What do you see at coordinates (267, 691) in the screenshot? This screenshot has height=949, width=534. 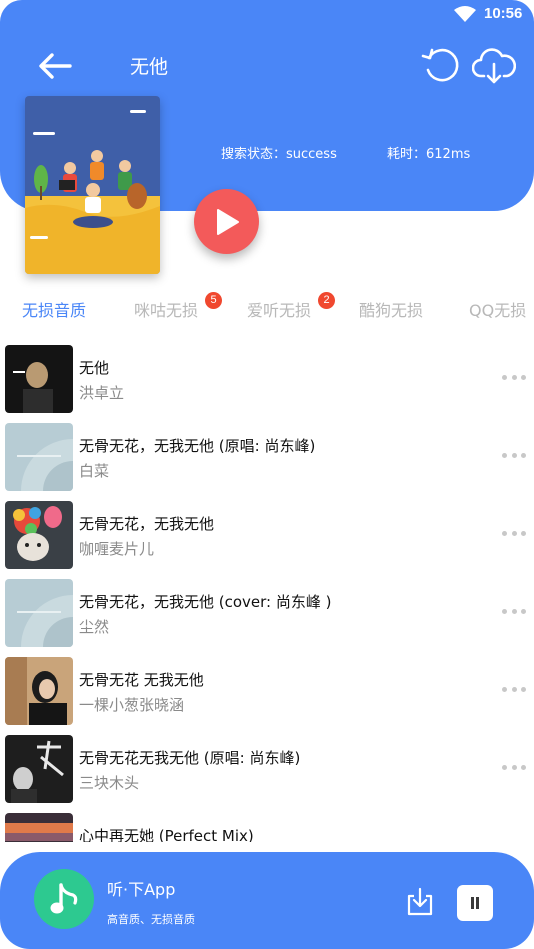 I see `song-row: 无骨无花 无我无他 一棵小葱张晓涵` at bounding box center [267, 691].